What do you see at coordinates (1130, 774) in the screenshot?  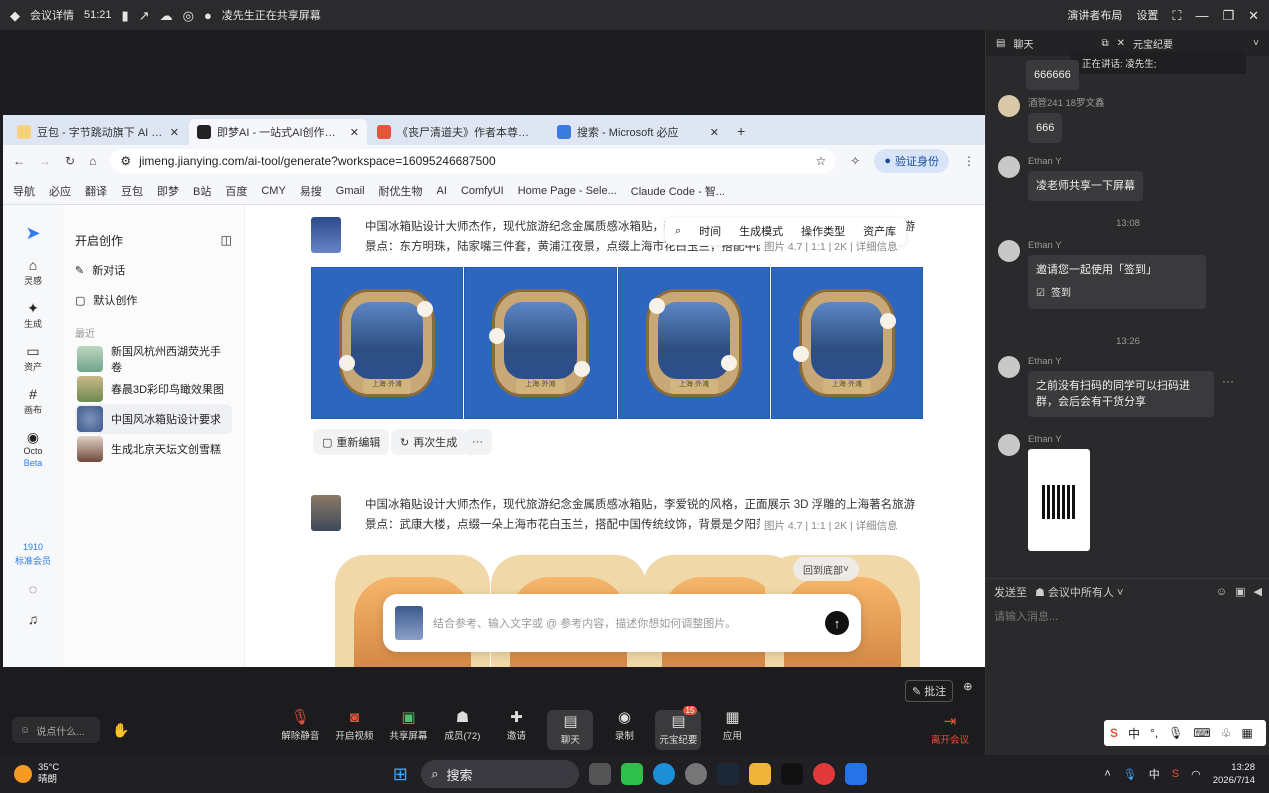 I see `mic-icon: 🎙` at bounding box center [1130, 774].